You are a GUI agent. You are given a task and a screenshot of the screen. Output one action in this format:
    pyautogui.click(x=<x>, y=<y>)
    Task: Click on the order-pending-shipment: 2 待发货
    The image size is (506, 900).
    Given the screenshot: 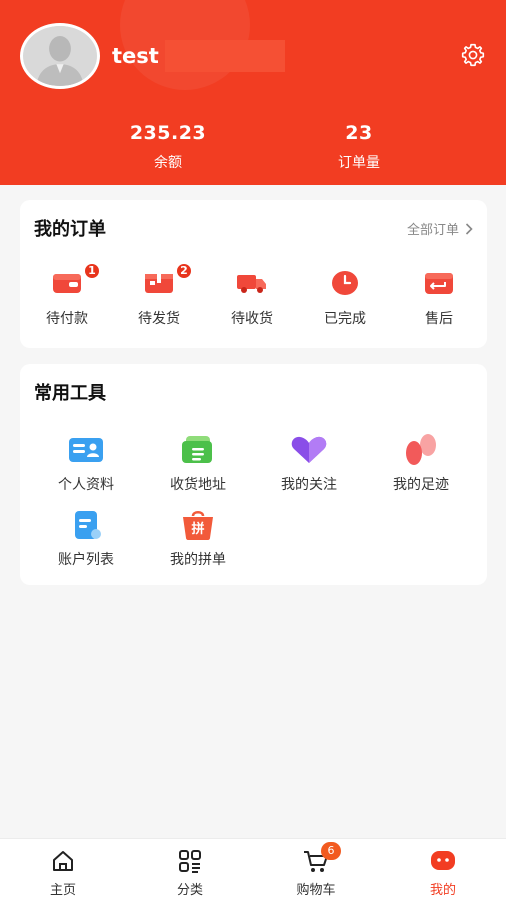 What is the action you would take?
    pyautogui.click(x=159, y=295)
    